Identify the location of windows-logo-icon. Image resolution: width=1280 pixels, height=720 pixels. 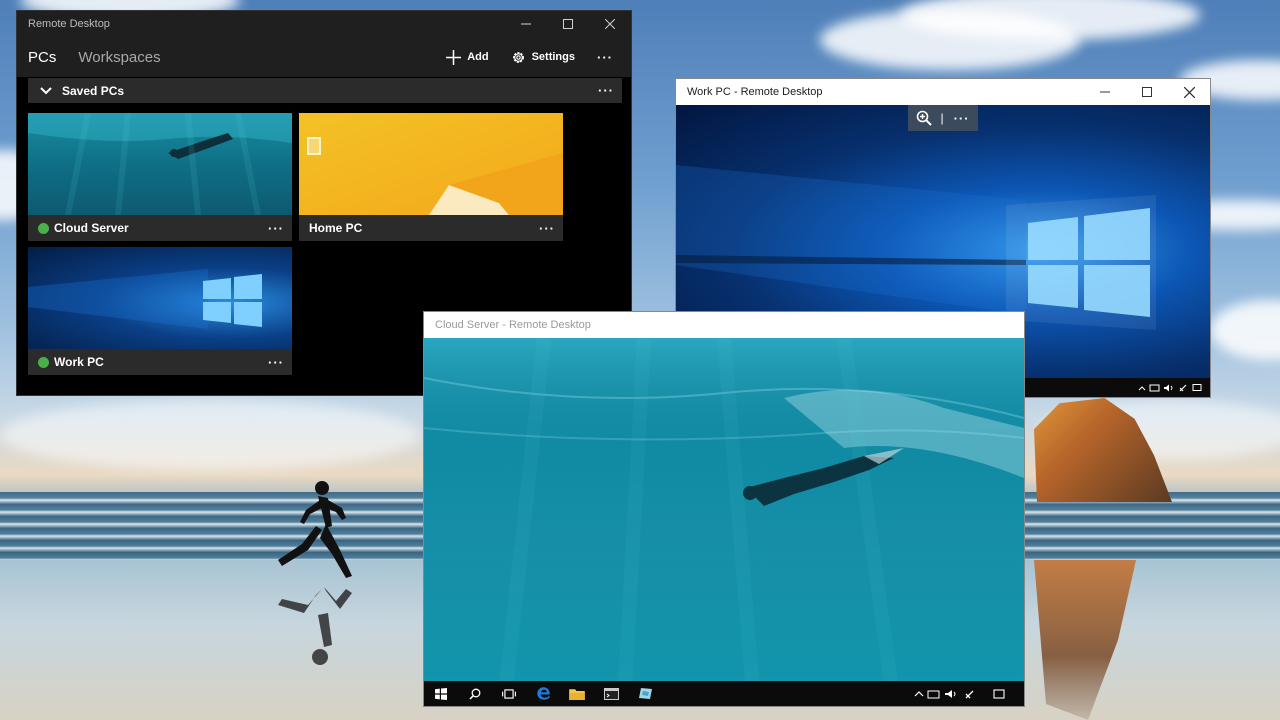
(441, 693).